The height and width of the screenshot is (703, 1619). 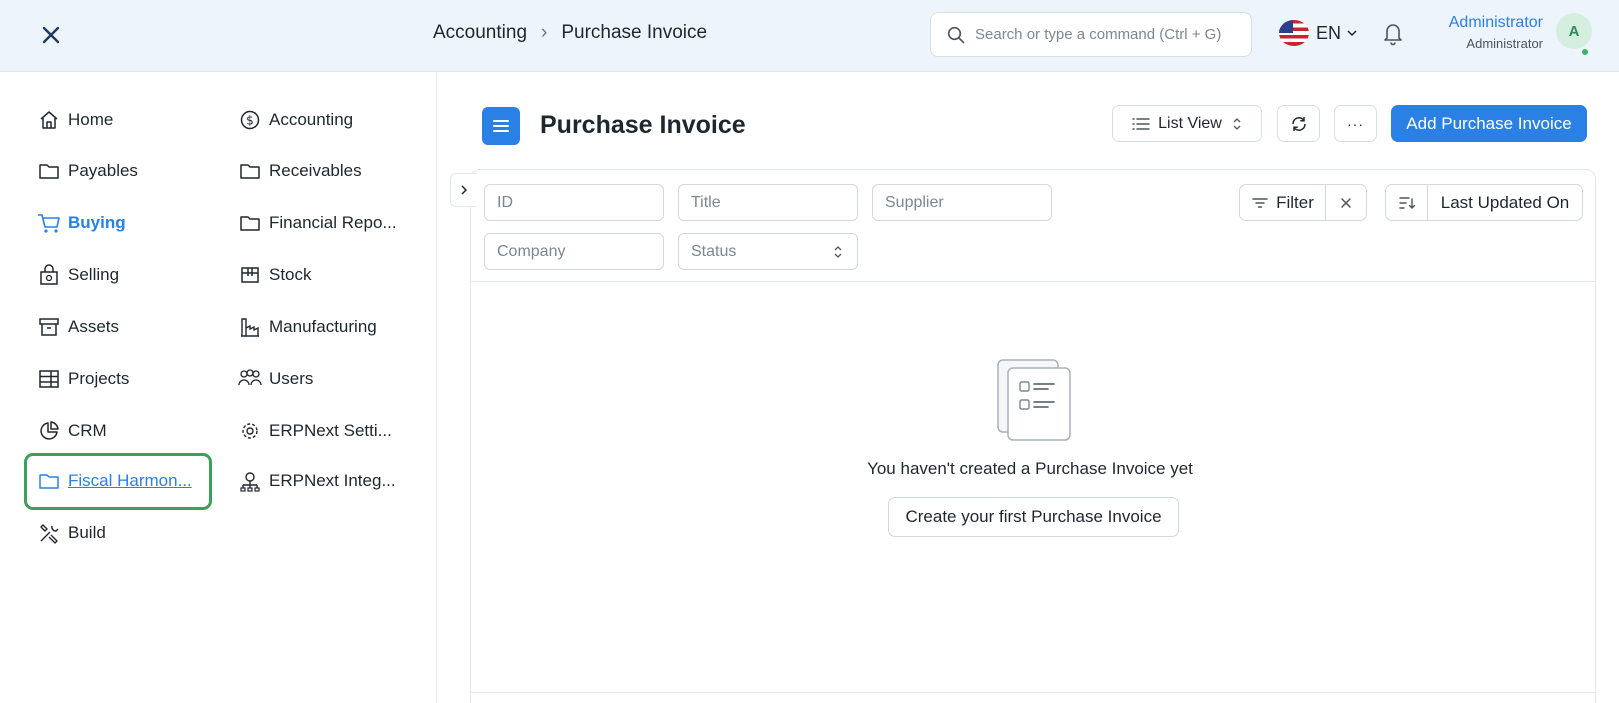 What do you see at coordinates (768, 202) in the screenshot?
I see `title-filter-input: Title` at bounding box center [768, 202].